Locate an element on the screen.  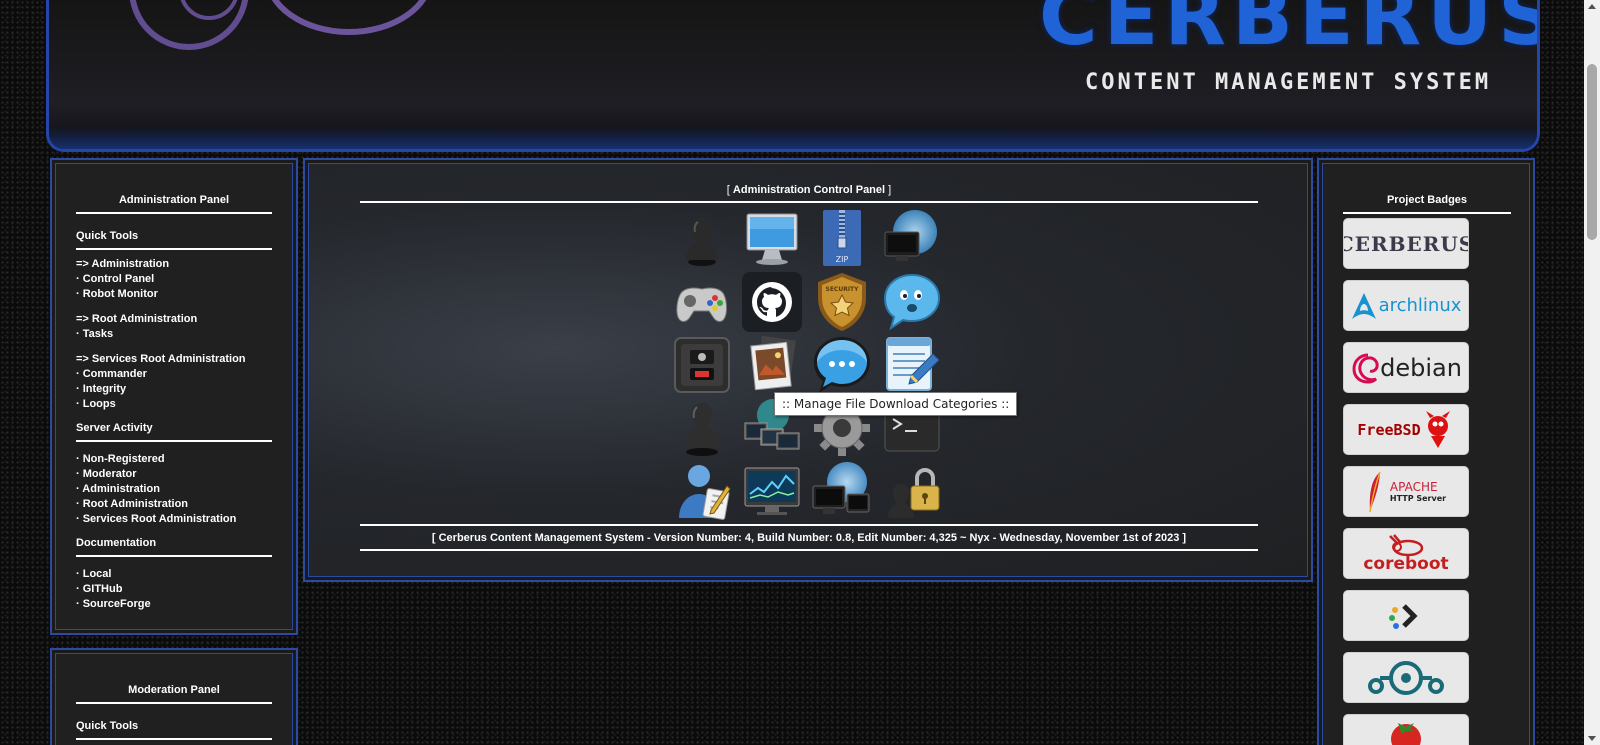
user-edit-icon is located at coordinates (702, 491).